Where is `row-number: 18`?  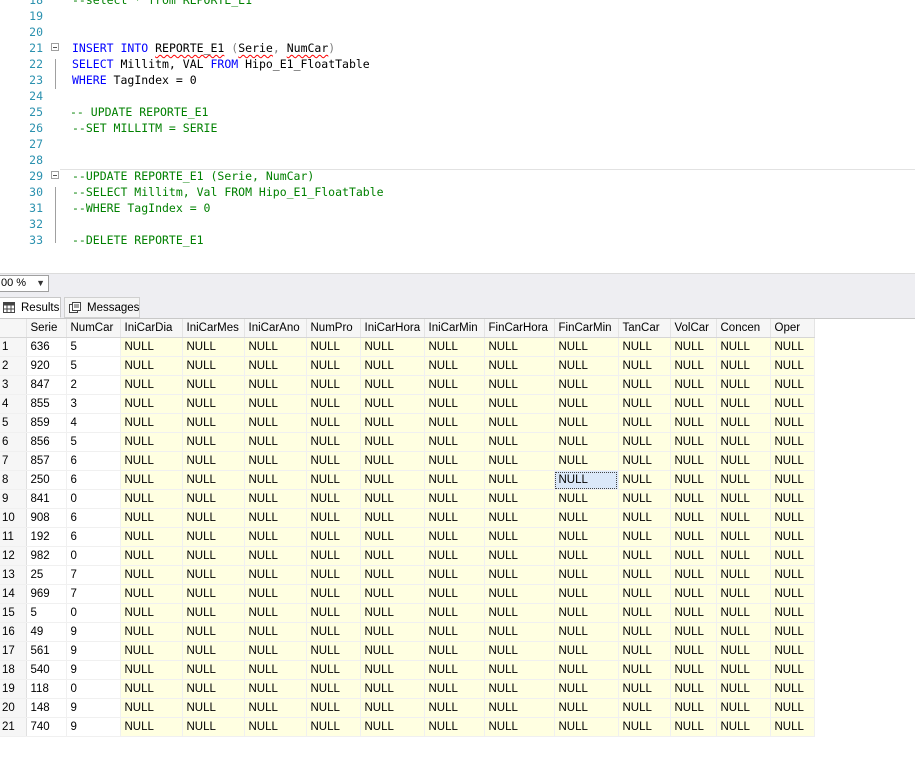 row-number: 18 is located at coordinates (13, 670).